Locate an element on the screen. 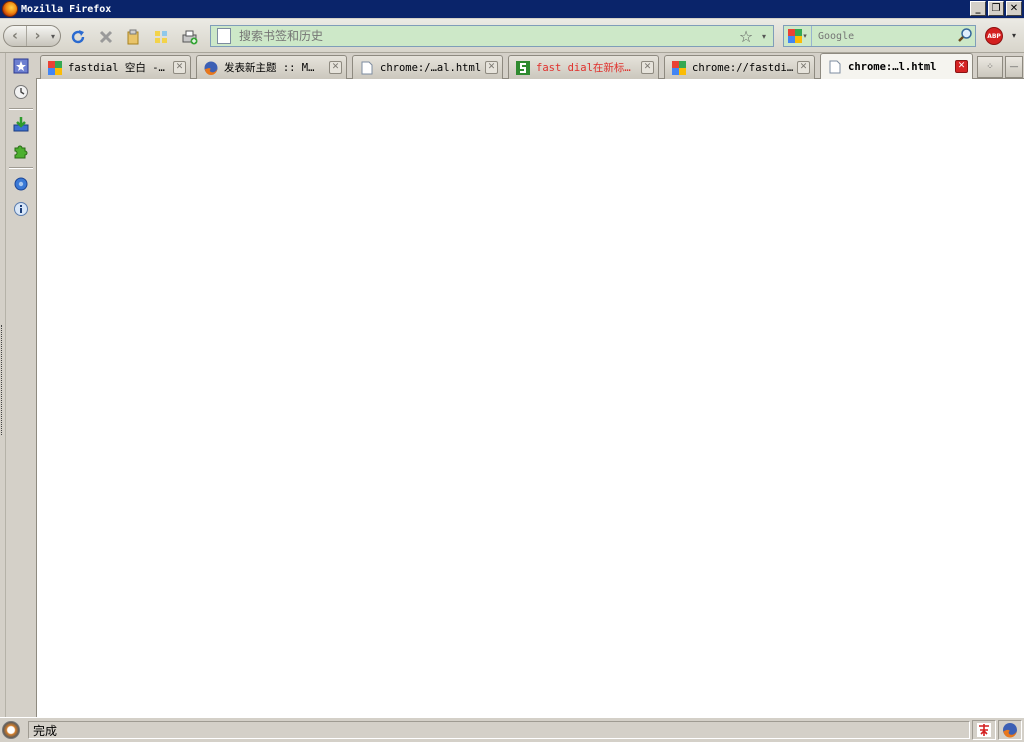  tab-chrome-html: chrome:/…al.html ✕ is located at coordinates (427, 67).